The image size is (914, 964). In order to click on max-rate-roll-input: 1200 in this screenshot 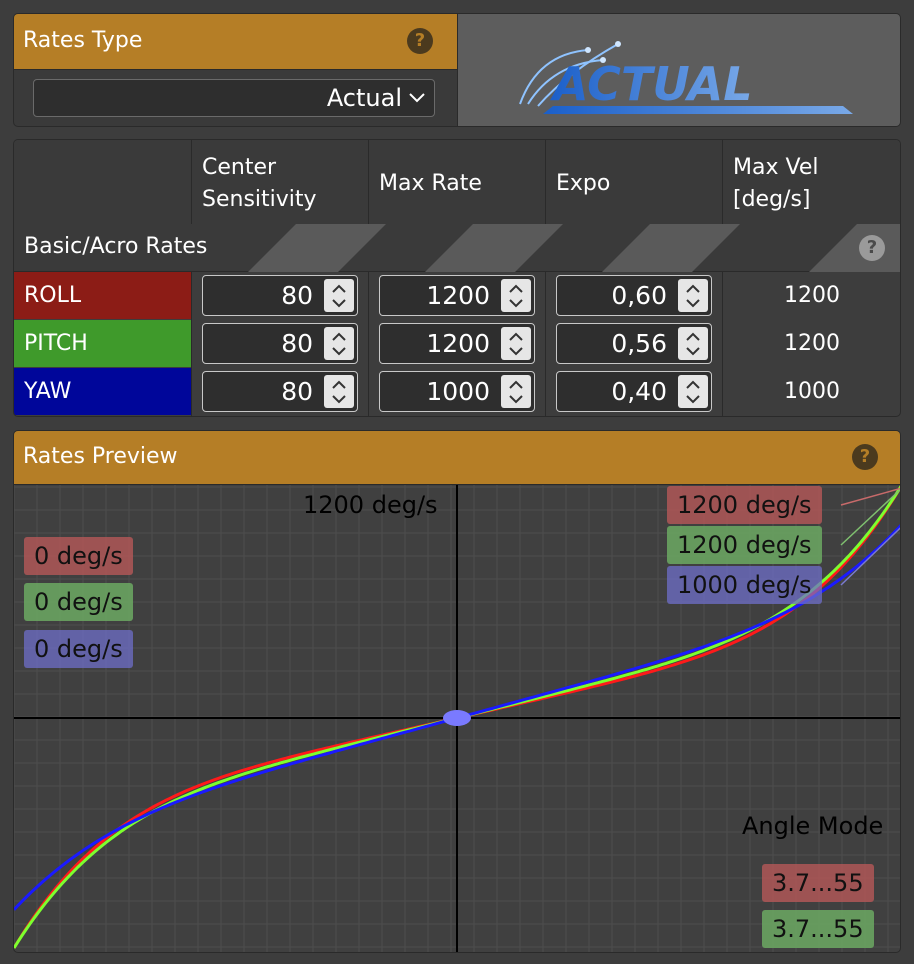, I will do `click(457, 295)`.